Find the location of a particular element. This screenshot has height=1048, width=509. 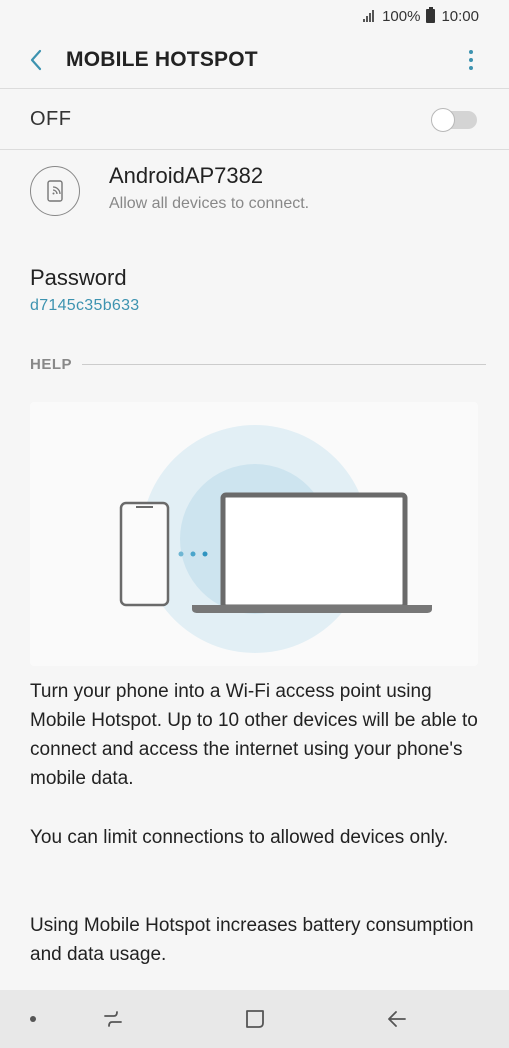

password-value: d7145c35b633 is located at coordinates (85, 305).